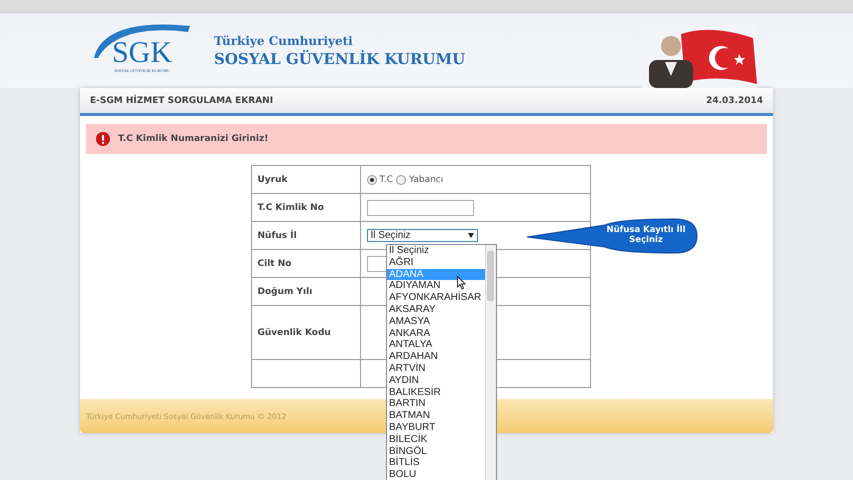  I want to click on page-title: E-SGM HİZMET SORGULAMA EKRANI, so click(182, 101).